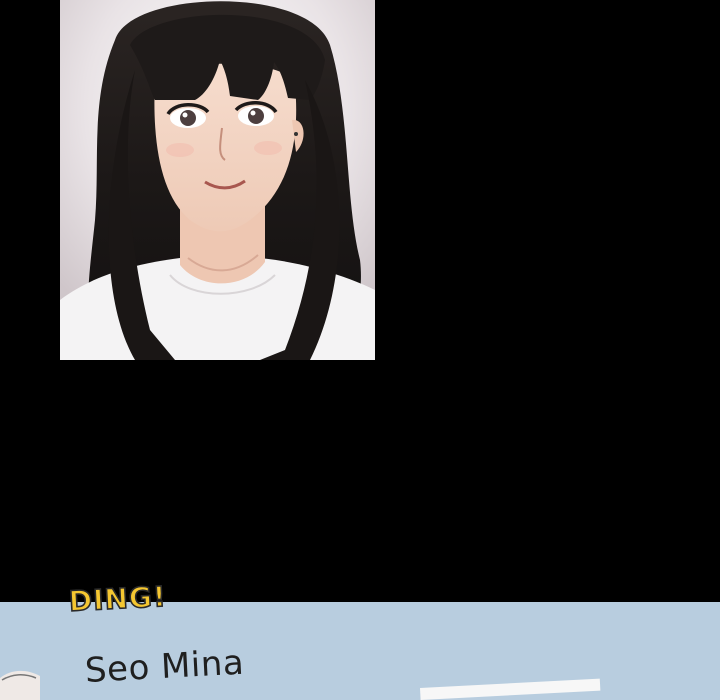 The width and height of the screenshot is (720, 700). I want to click on hand-edge-icon, so click(20, 685).